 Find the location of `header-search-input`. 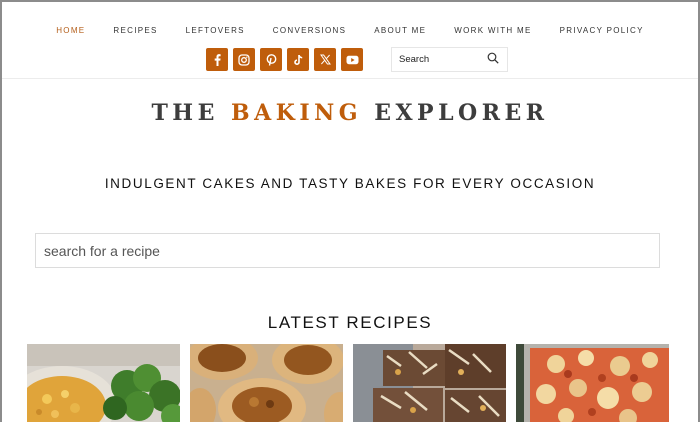

header-search-input is located at coordinates (439, 59).